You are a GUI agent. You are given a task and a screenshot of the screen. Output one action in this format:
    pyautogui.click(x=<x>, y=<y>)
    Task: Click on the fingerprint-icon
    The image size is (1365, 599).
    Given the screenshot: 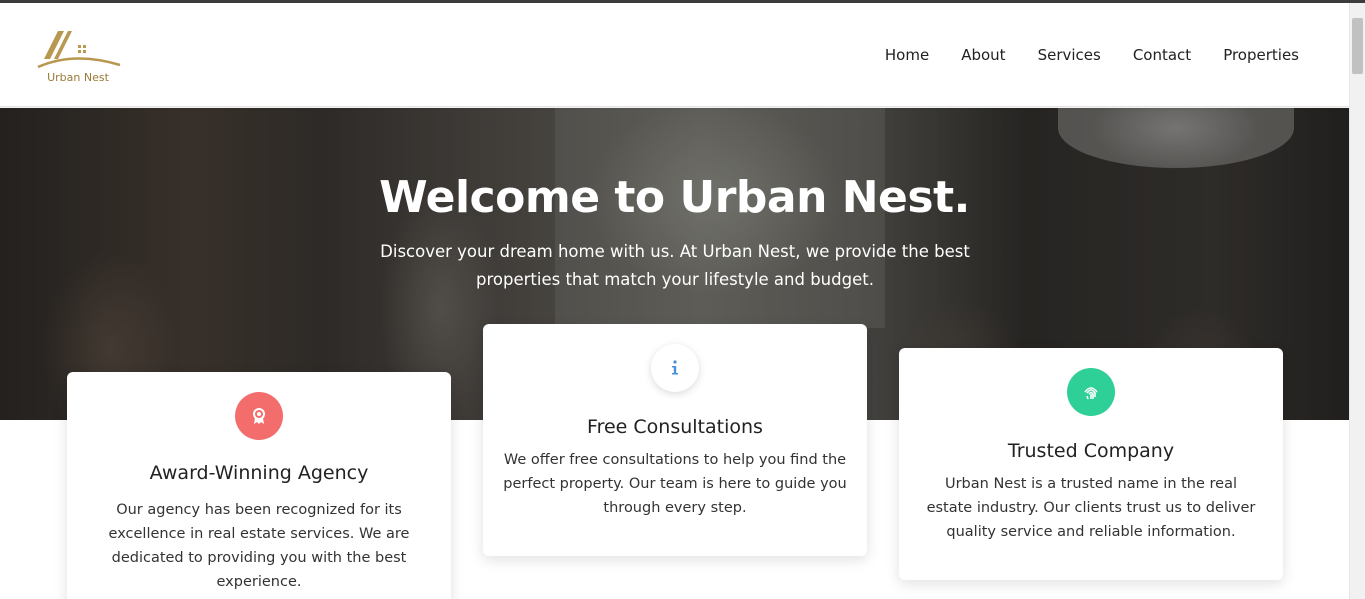 What is the action you would take?
    pyautogui.click(x=1091, y=393)
    